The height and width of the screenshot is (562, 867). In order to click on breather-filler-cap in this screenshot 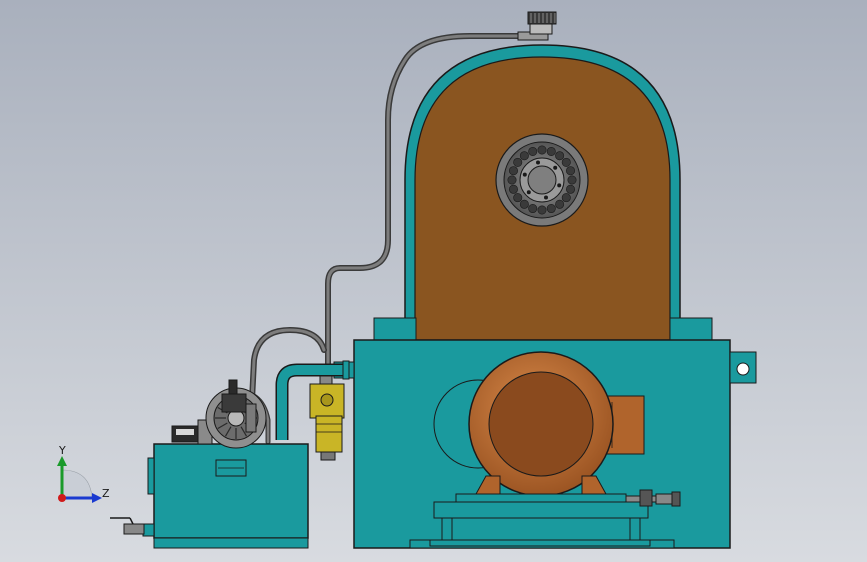, I will do `click(537, 26)`.